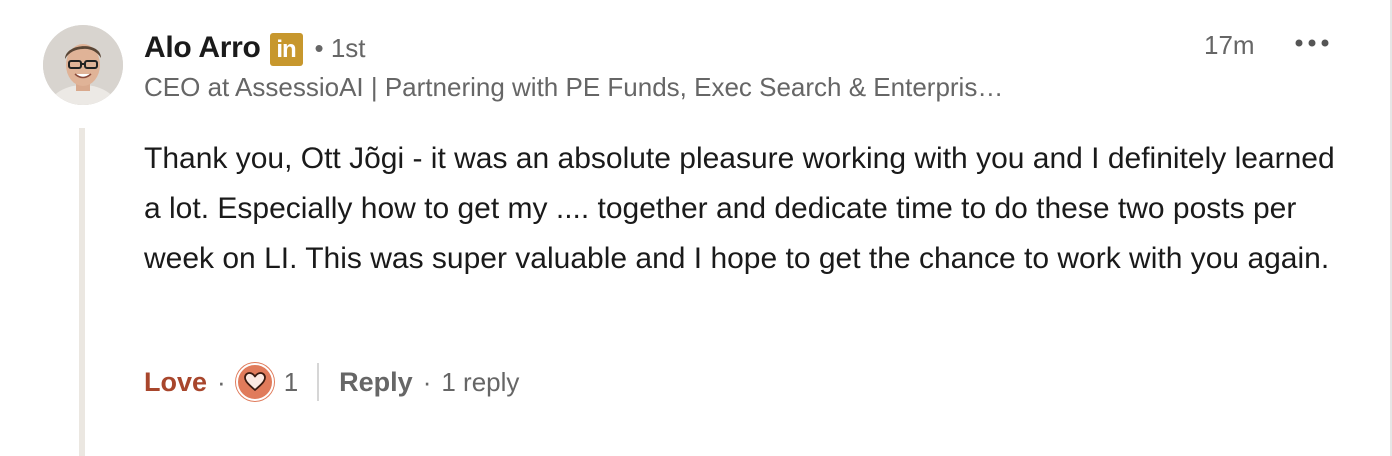 This screenshot has width=1392, height=456. I want to click on avatar-photo, so click(83, 65).